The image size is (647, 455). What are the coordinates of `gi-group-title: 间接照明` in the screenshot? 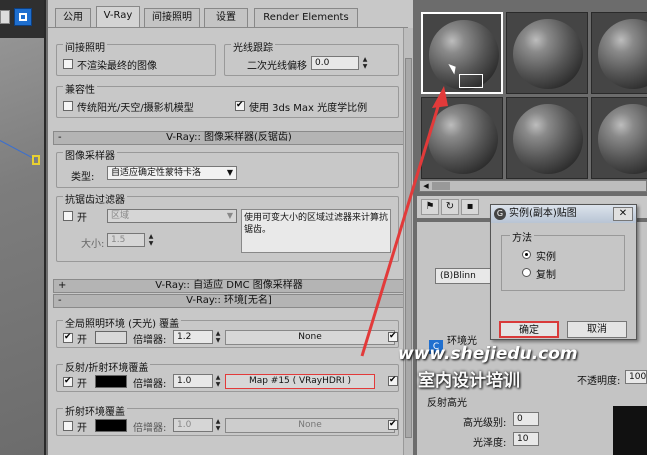 It's located at (85, 46).